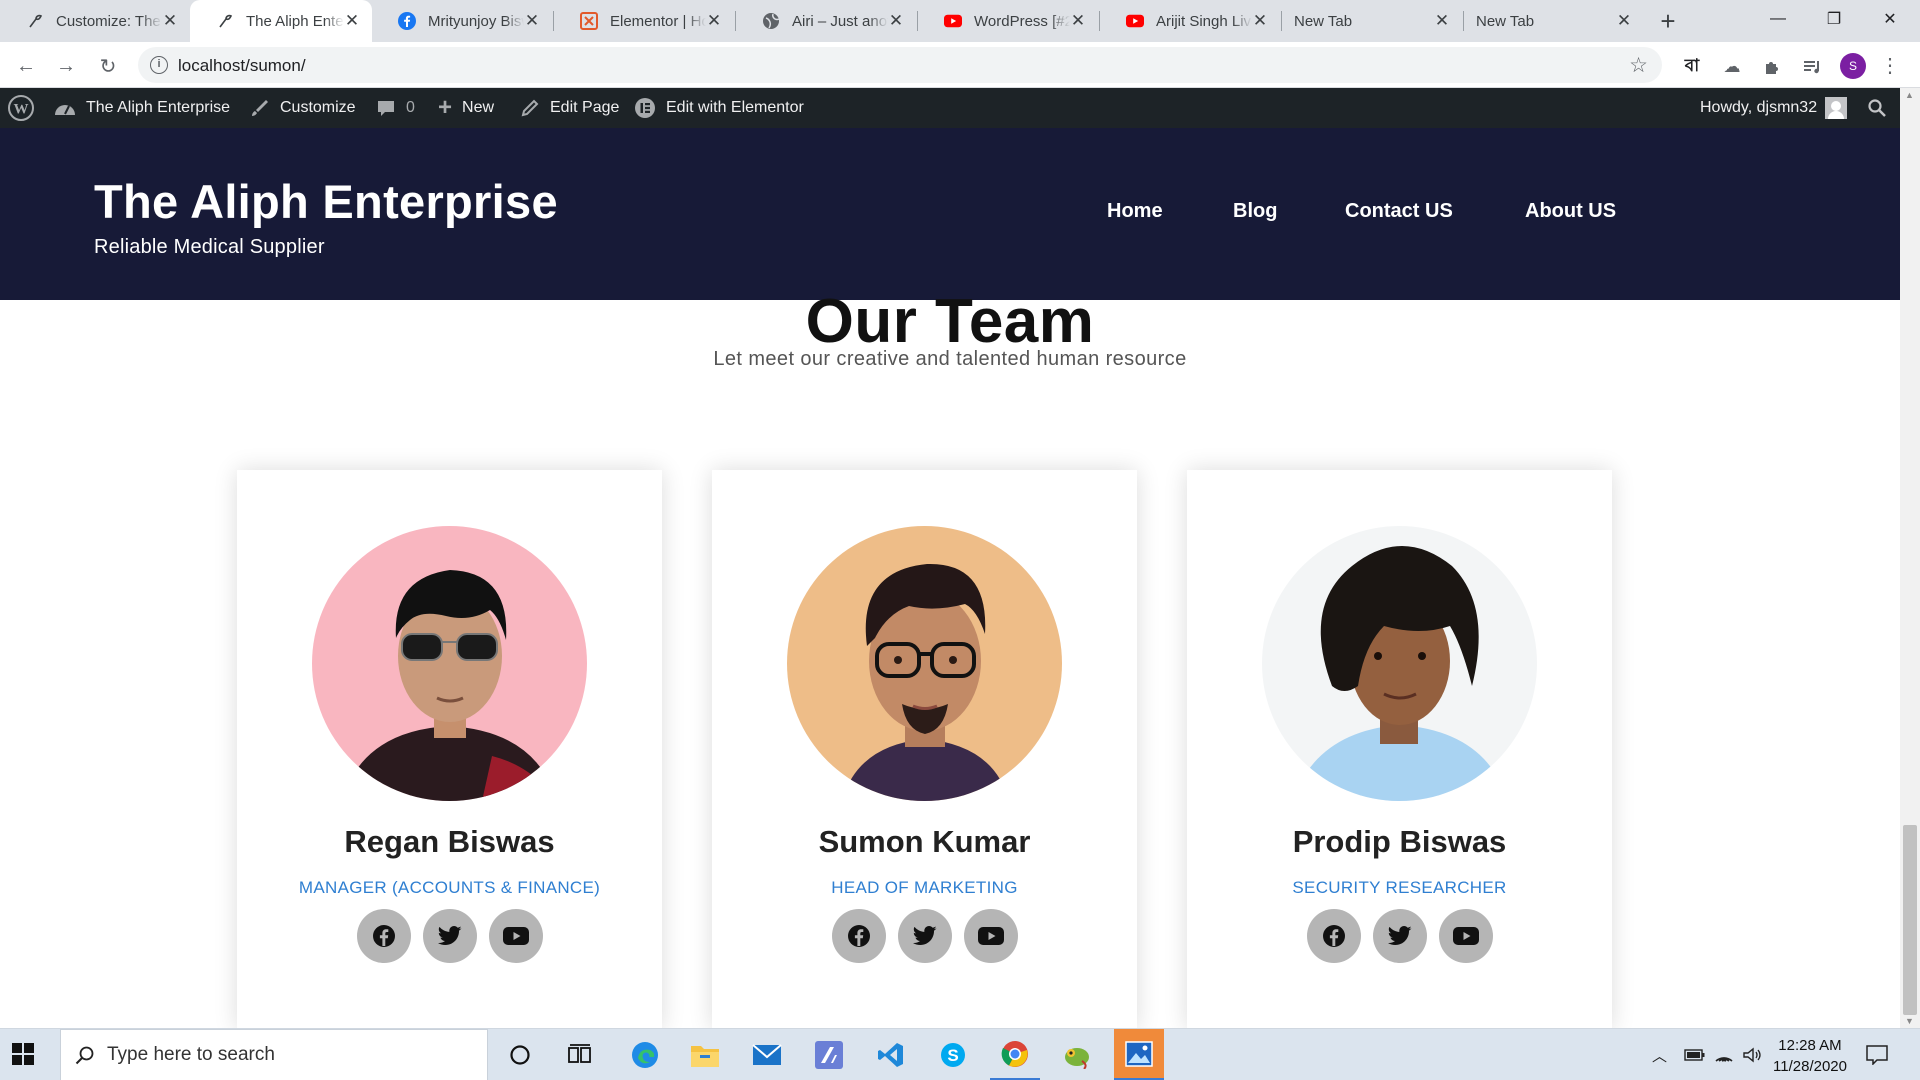  I want to click on scroll-up-icon: ▲, so click(1909, 95).